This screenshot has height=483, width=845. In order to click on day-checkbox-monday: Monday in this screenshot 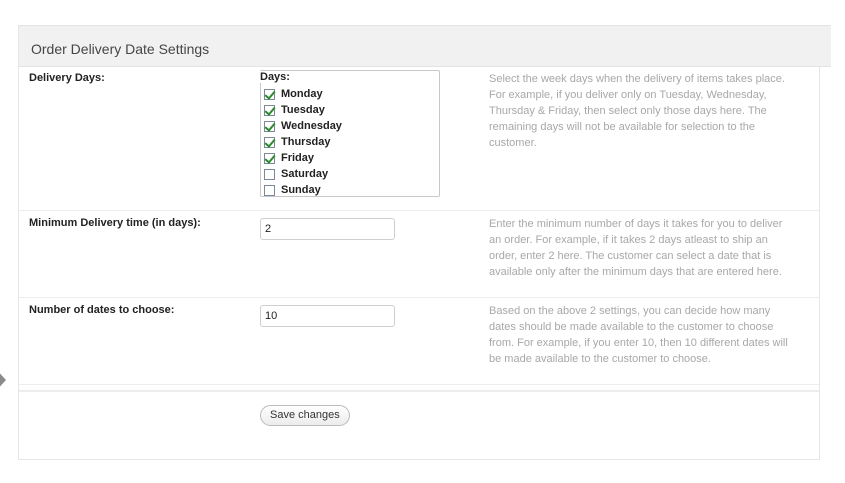, I will do `click(293, 94)`.